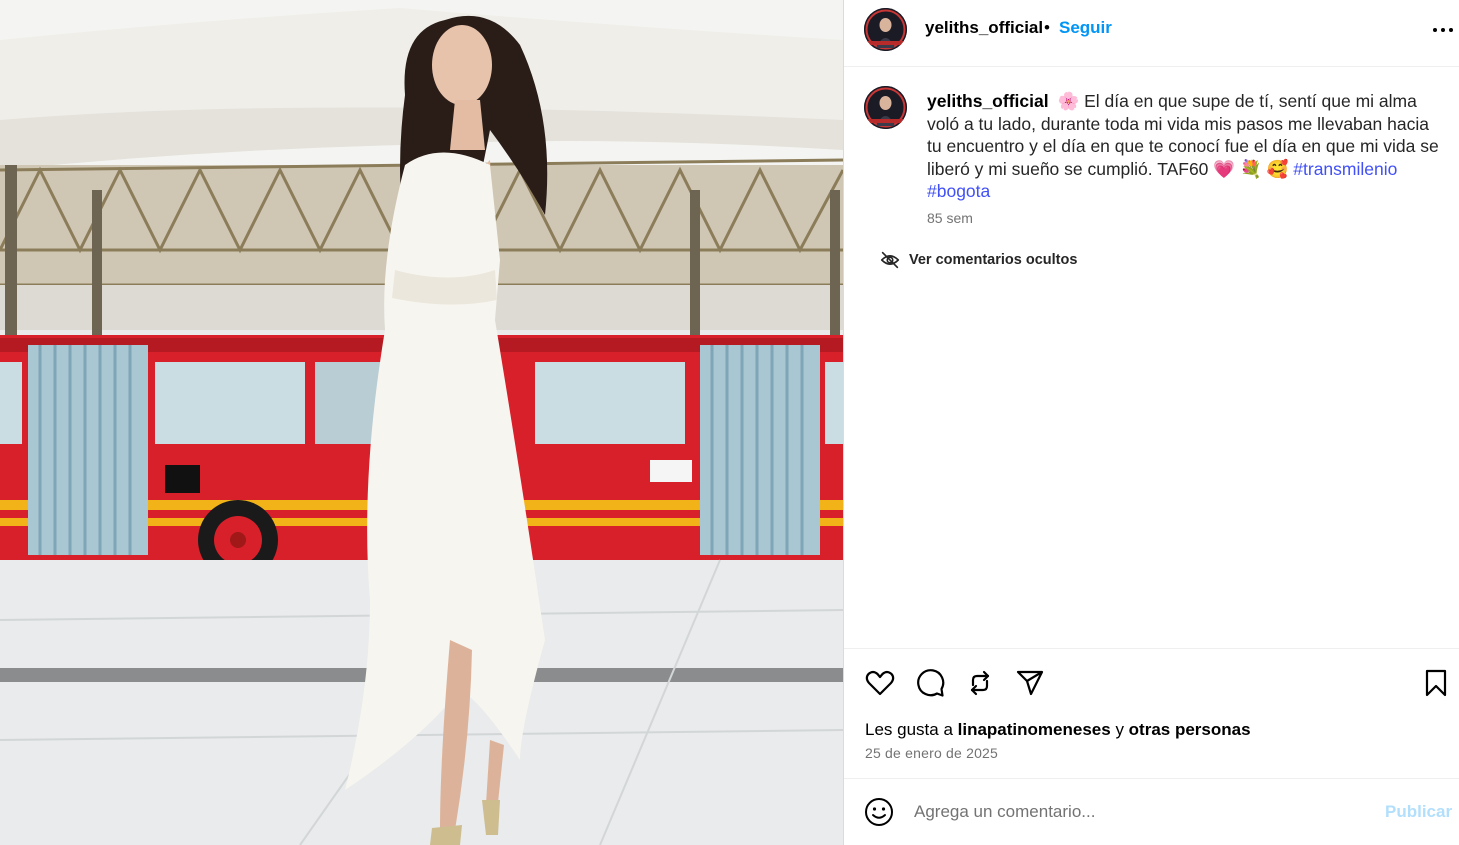  I want to click on share-icon, so click(1030, 683).